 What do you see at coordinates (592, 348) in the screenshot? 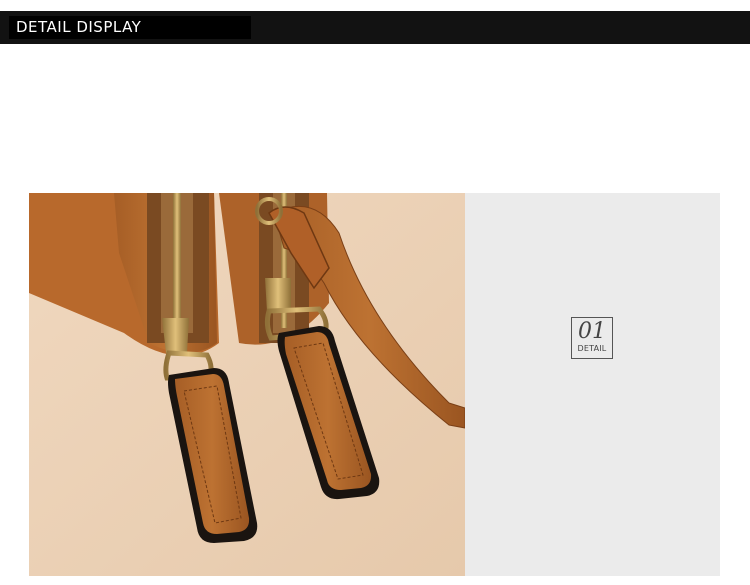
I see `detail-label: DETAIL` at bounding box center [592, 348].